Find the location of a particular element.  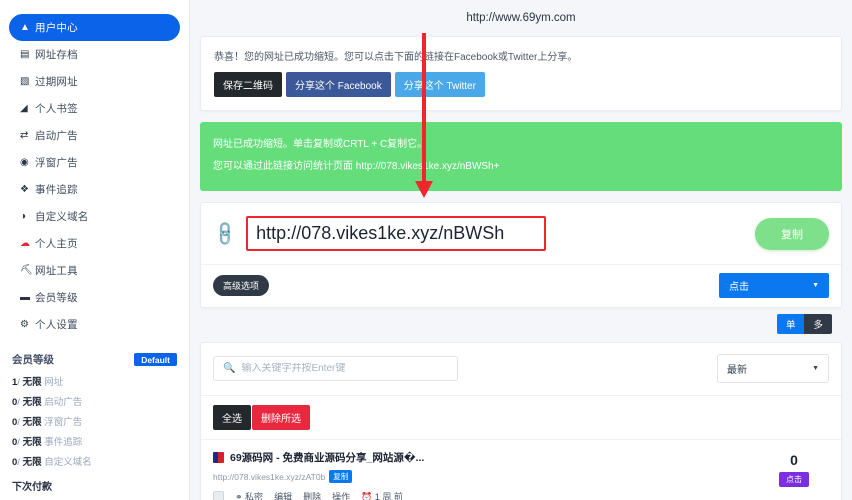

short-url-input is located at coordinates (396, 233).